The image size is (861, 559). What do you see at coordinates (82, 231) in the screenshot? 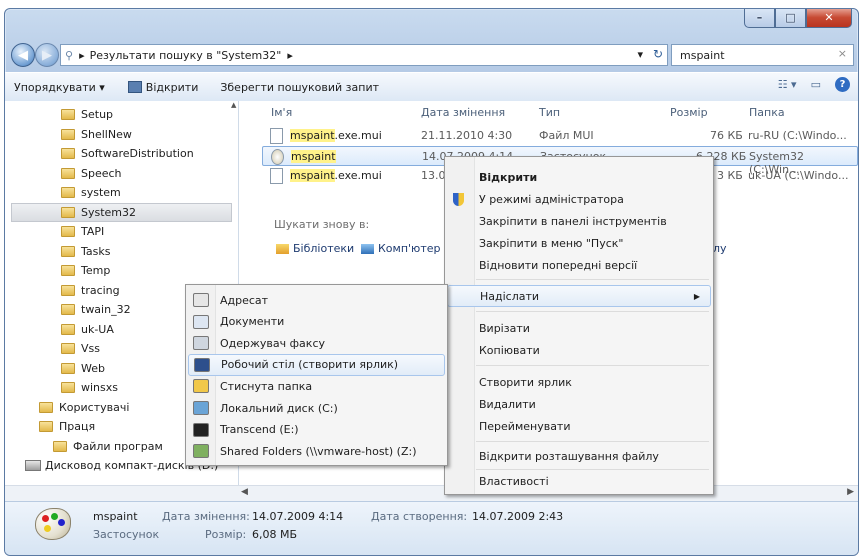
I see `sidebar-item-tapi: TAPI` at bounding box center [82, 231].